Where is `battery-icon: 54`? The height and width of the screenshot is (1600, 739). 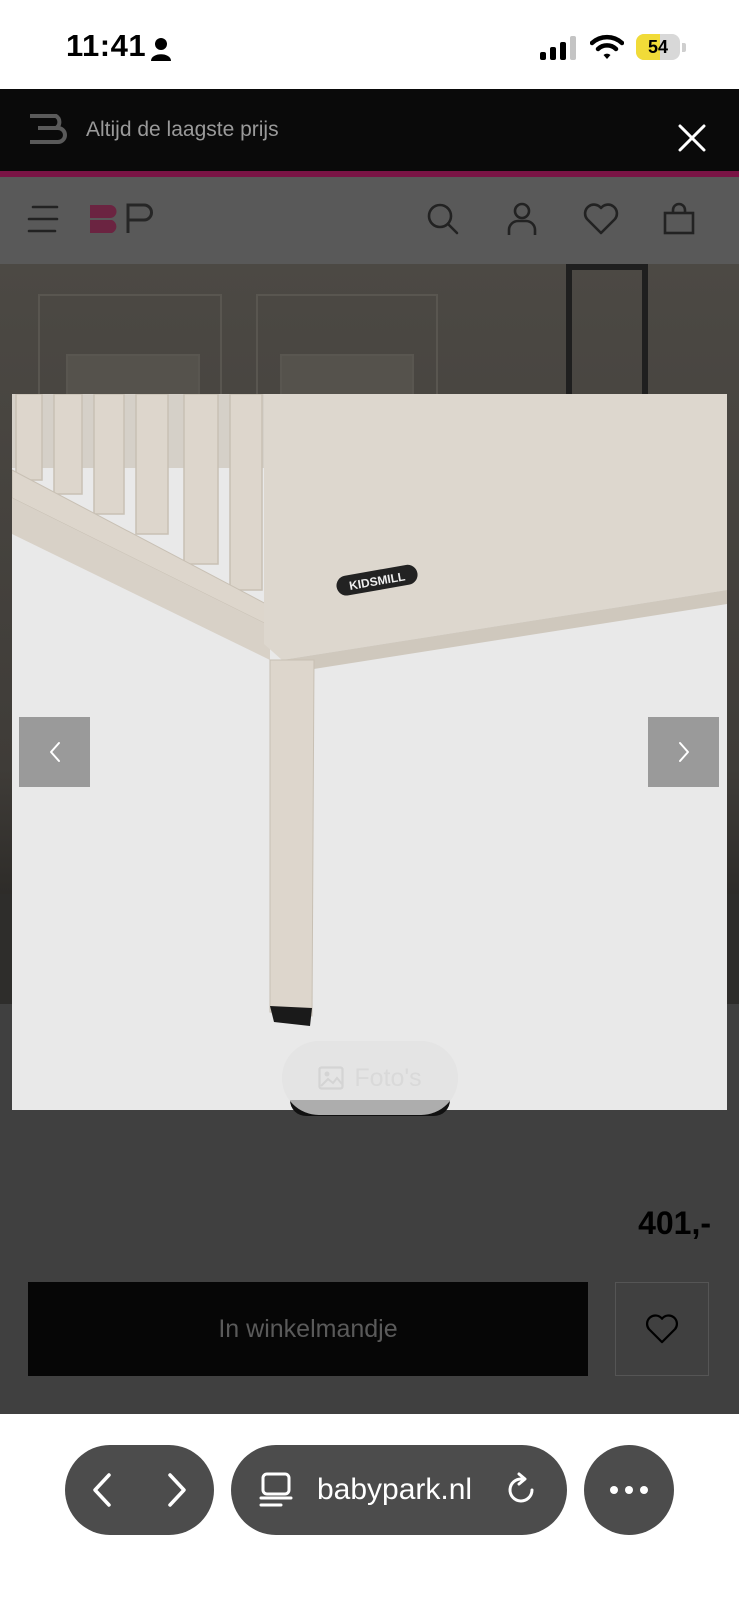 battery-icon: 54 is located at coordinates (658, 47).